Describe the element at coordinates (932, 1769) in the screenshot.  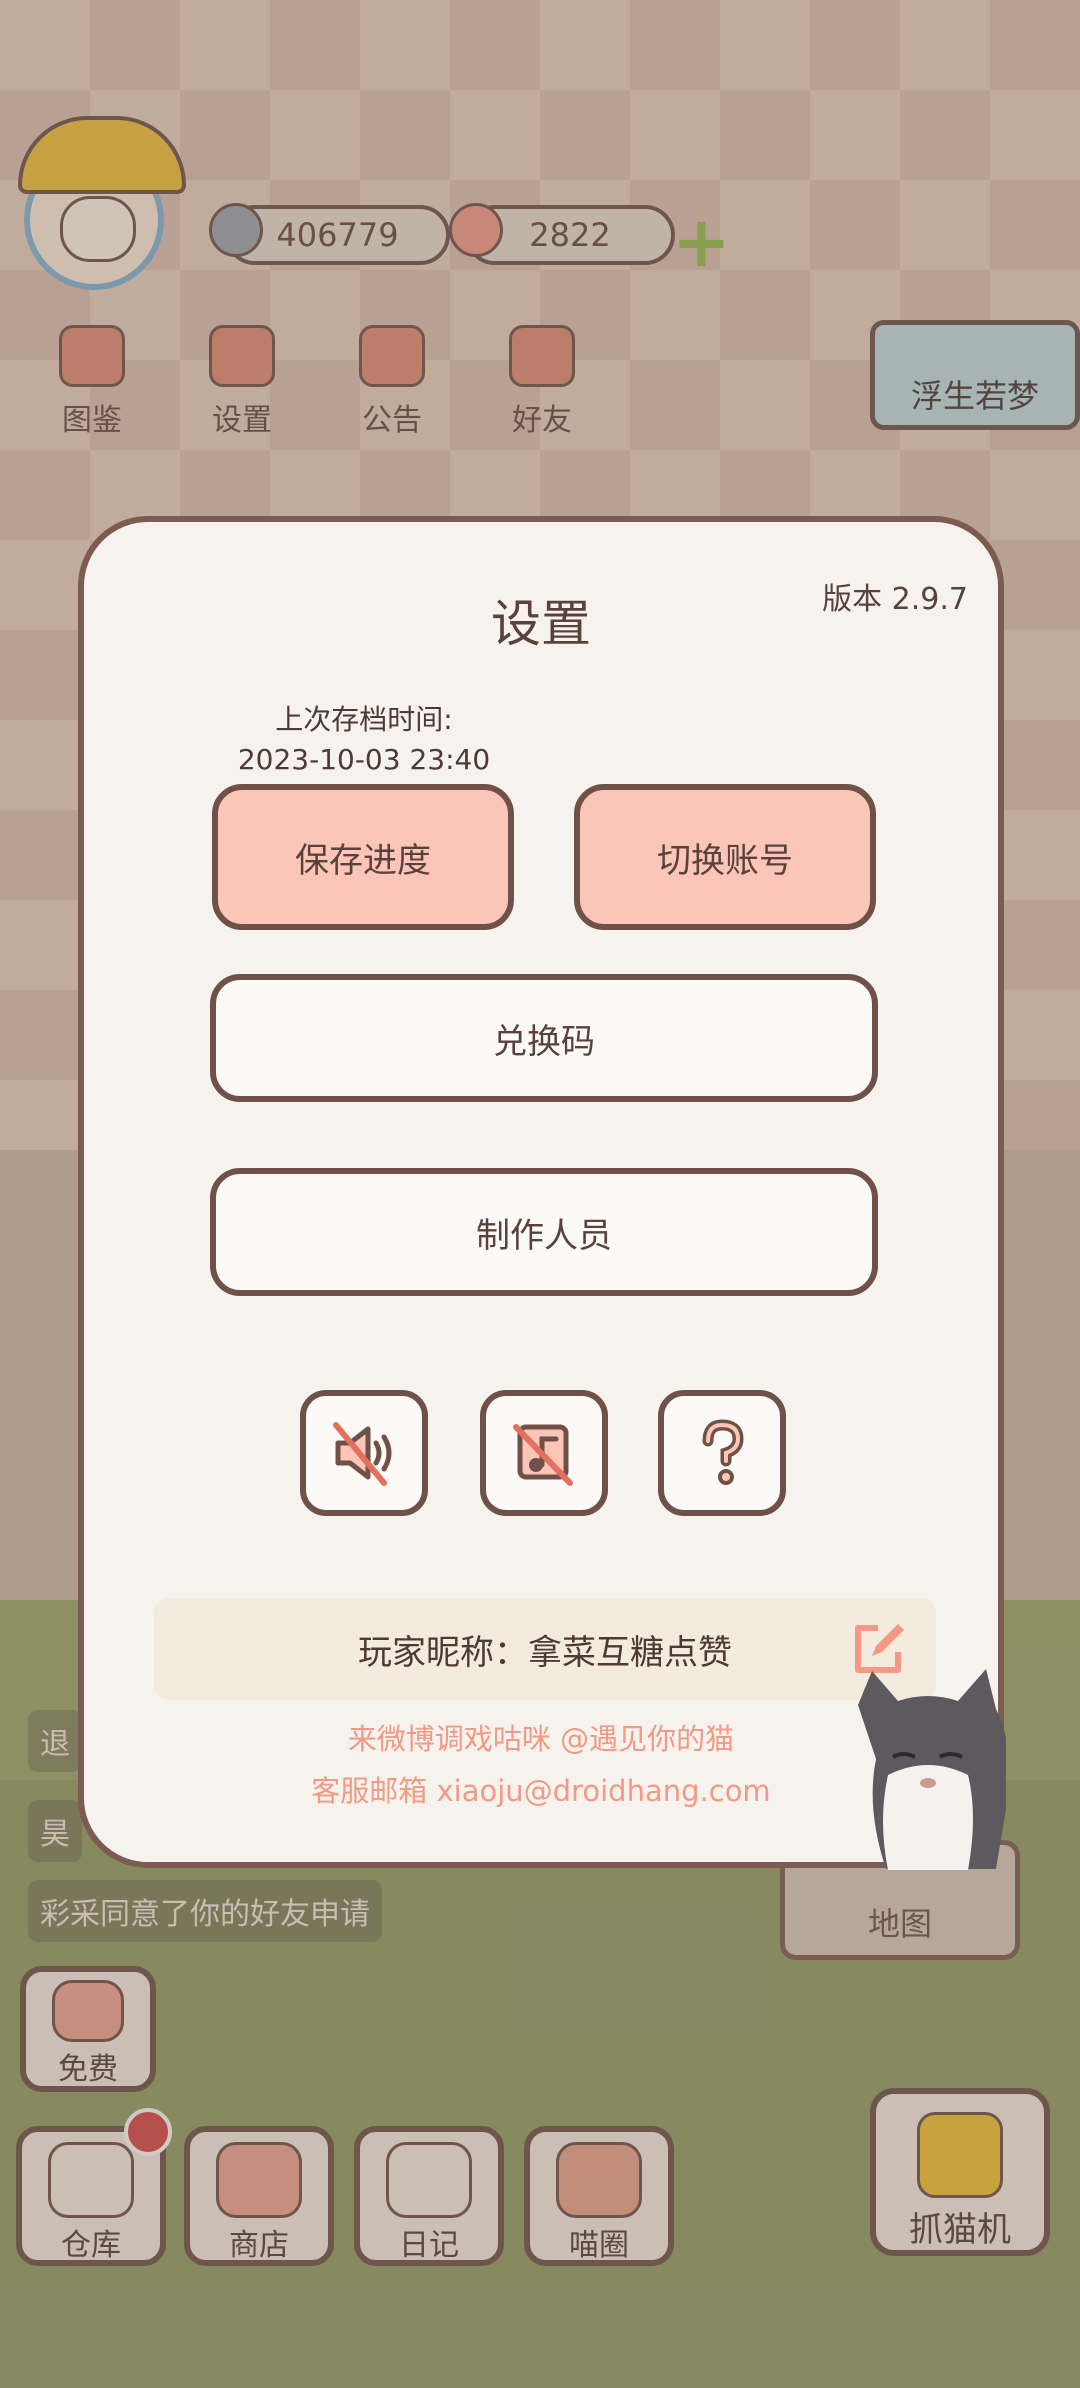
I see `cat-photo-sticker` at that location.